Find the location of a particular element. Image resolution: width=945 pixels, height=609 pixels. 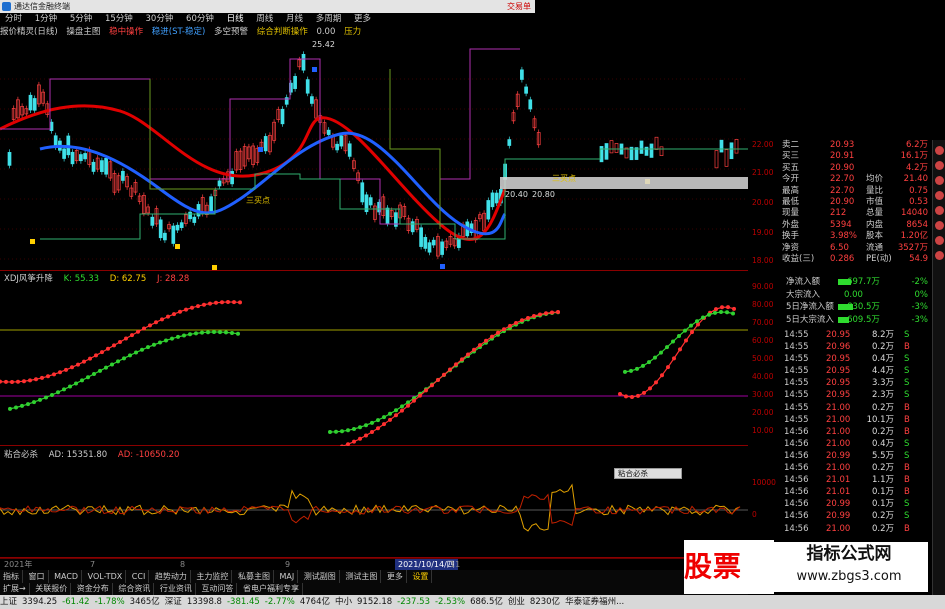

tab-item: 行业资讯 is located at coordinates (176, 589).